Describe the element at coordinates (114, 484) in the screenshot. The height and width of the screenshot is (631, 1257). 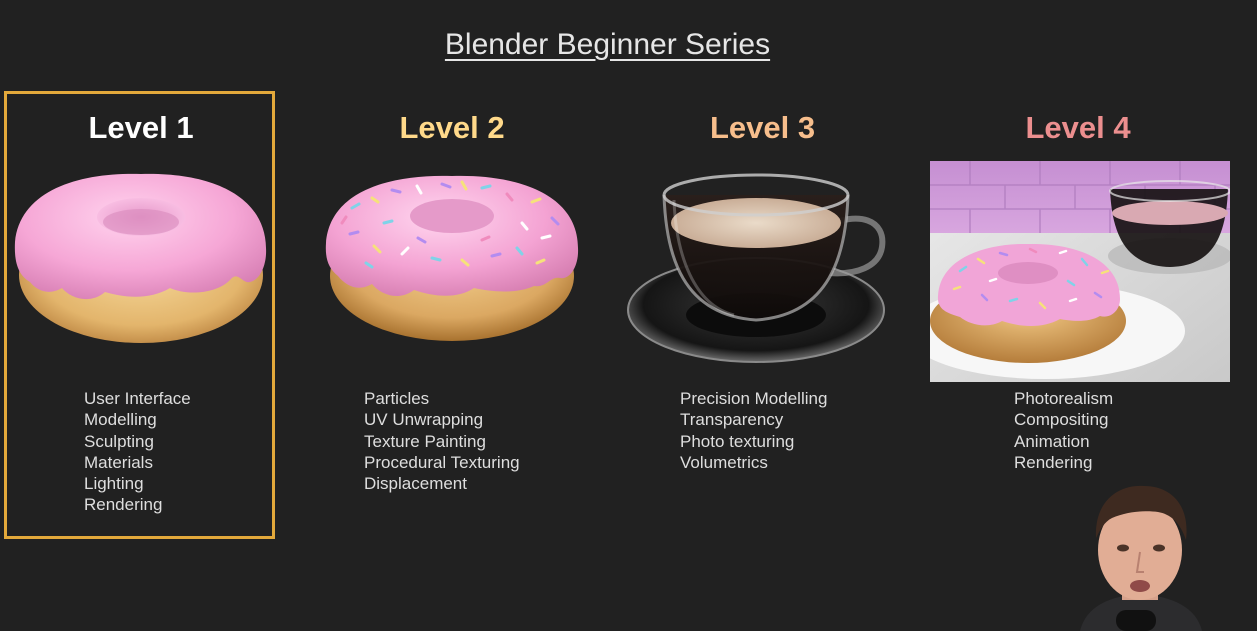
I see `list-item: Lighting` at that location.